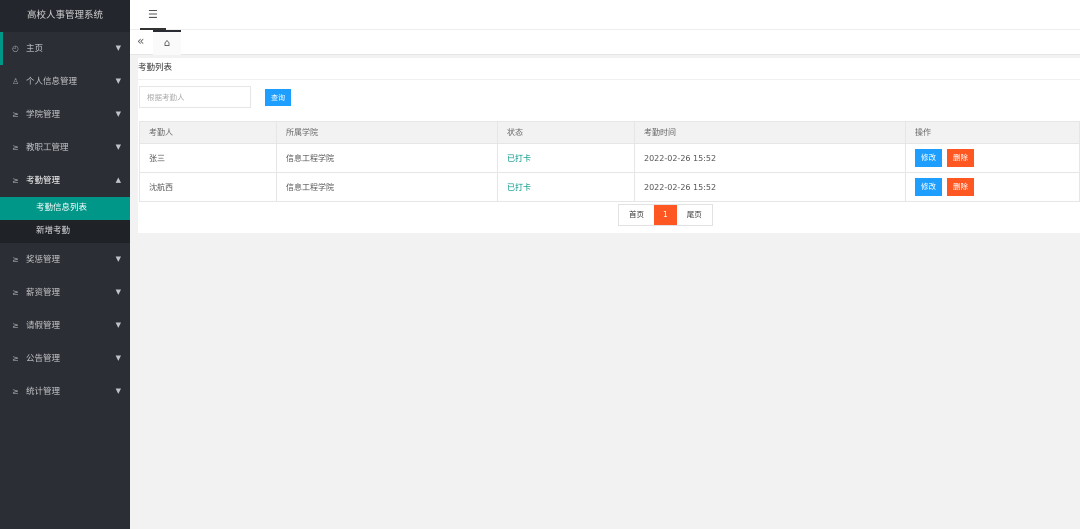 This screenshot has width=1080, height=529. I want to click on page-title: 考勤列表, so click(609, 69).